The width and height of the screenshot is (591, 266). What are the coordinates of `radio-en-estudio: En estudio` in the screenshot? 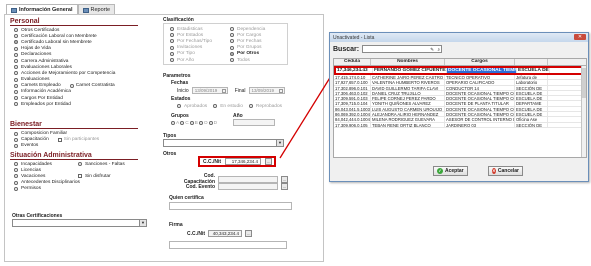 It's located at (228, 106).